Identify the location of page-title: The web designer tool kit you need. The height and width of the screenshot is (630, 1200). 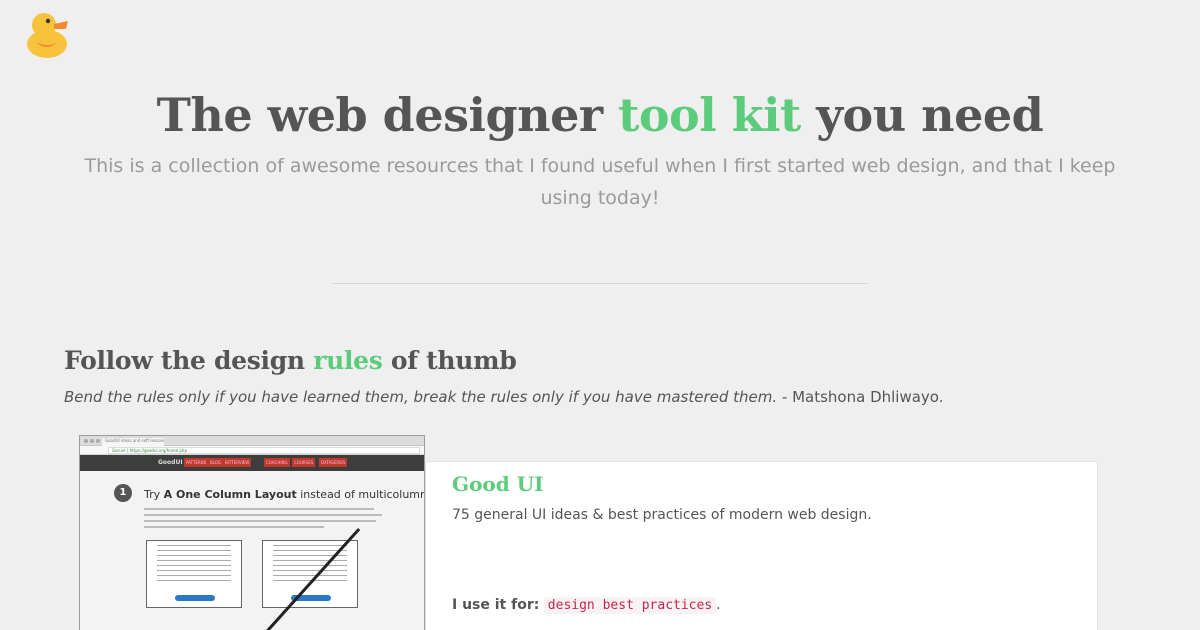
(600, 115).